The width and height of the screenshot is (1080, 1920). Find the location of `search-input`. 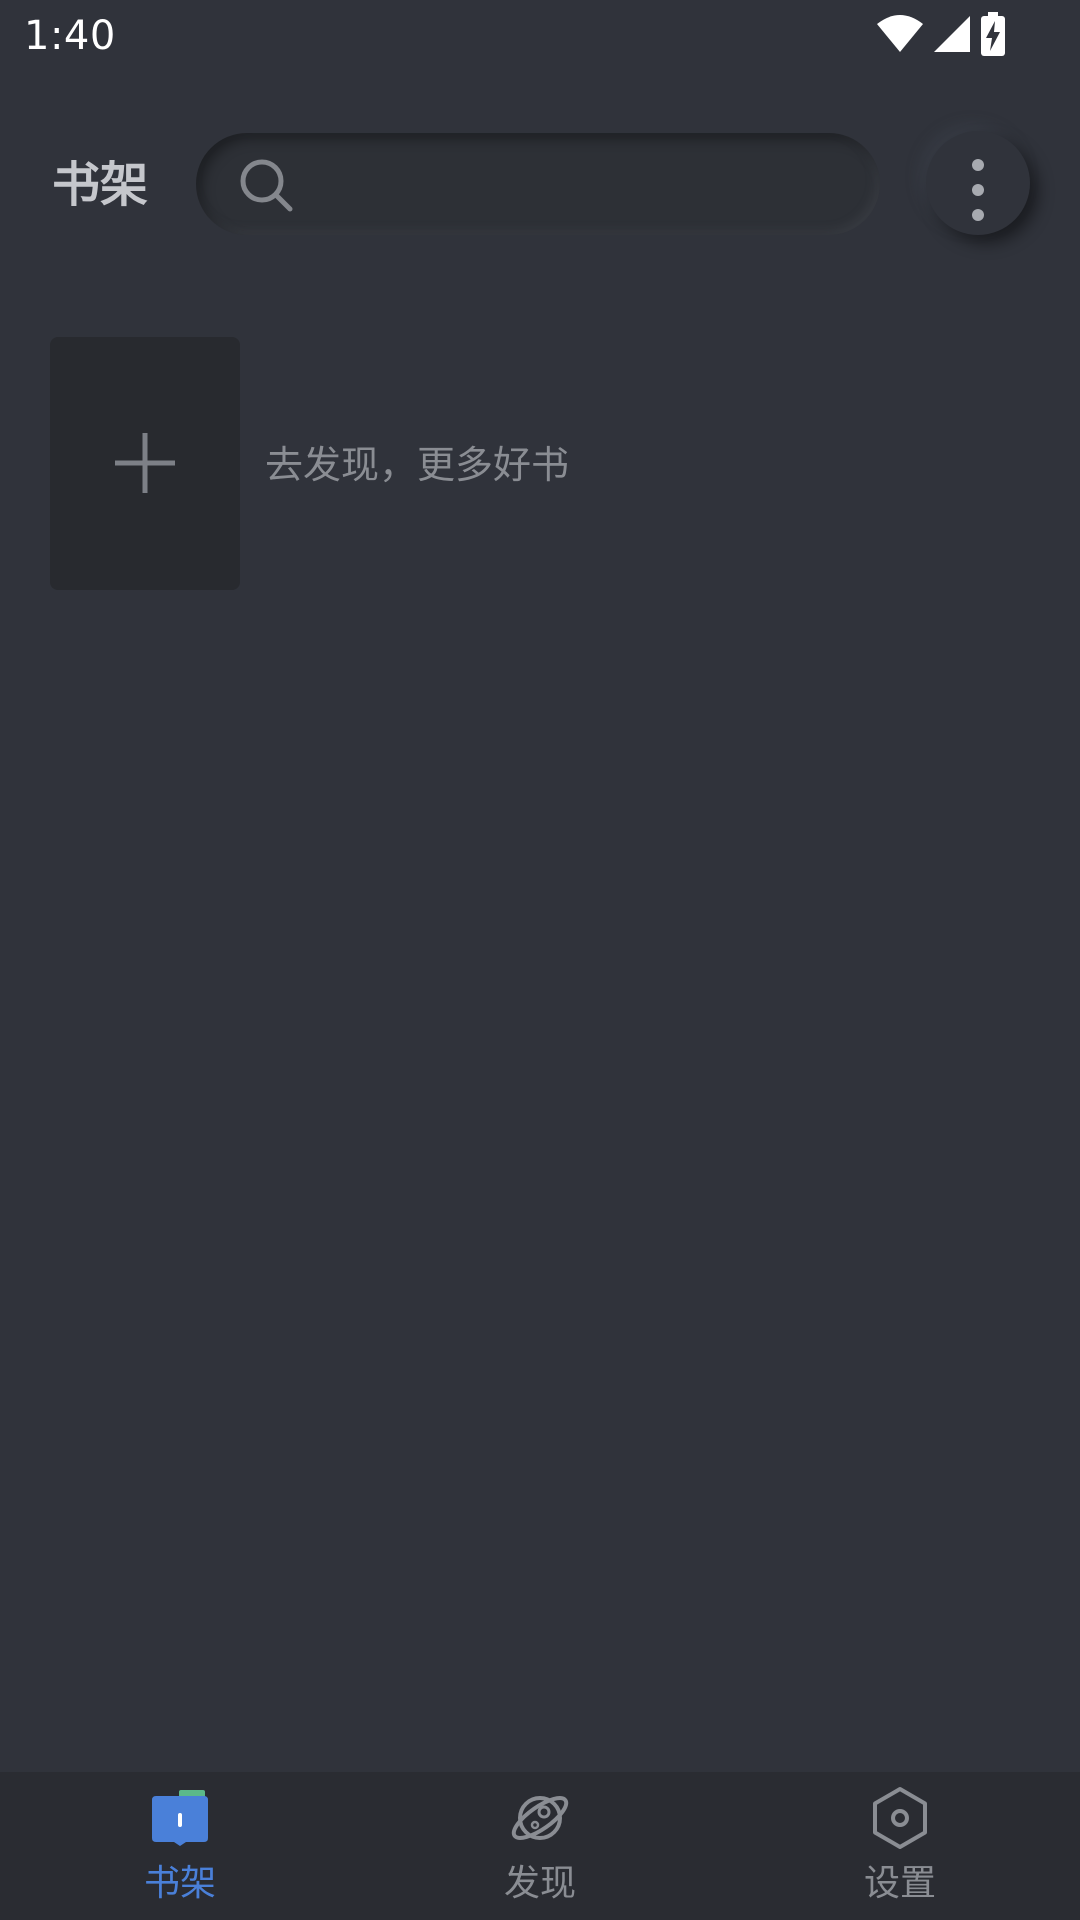

search-input is located at coordinates (578, 185).